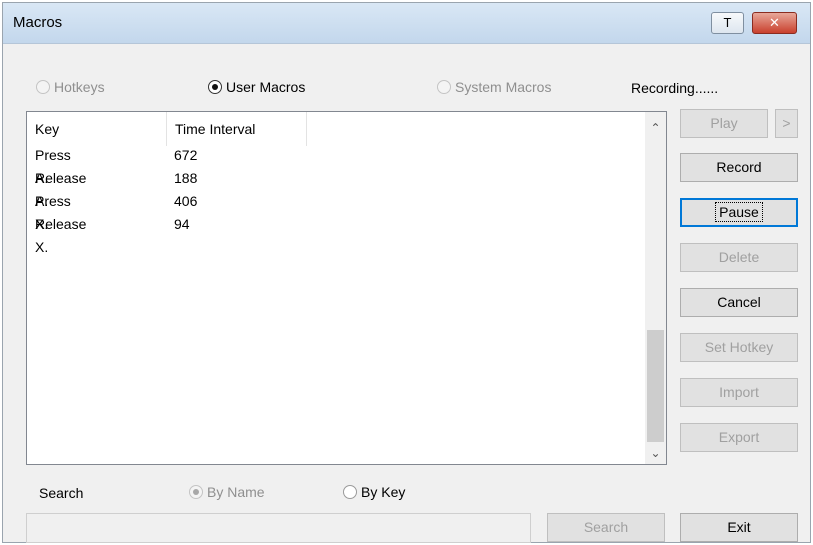 The width and height of the screenshot is (813, 545). I want to click on user-macros-radio-label: User Macros, so click(266, 87).